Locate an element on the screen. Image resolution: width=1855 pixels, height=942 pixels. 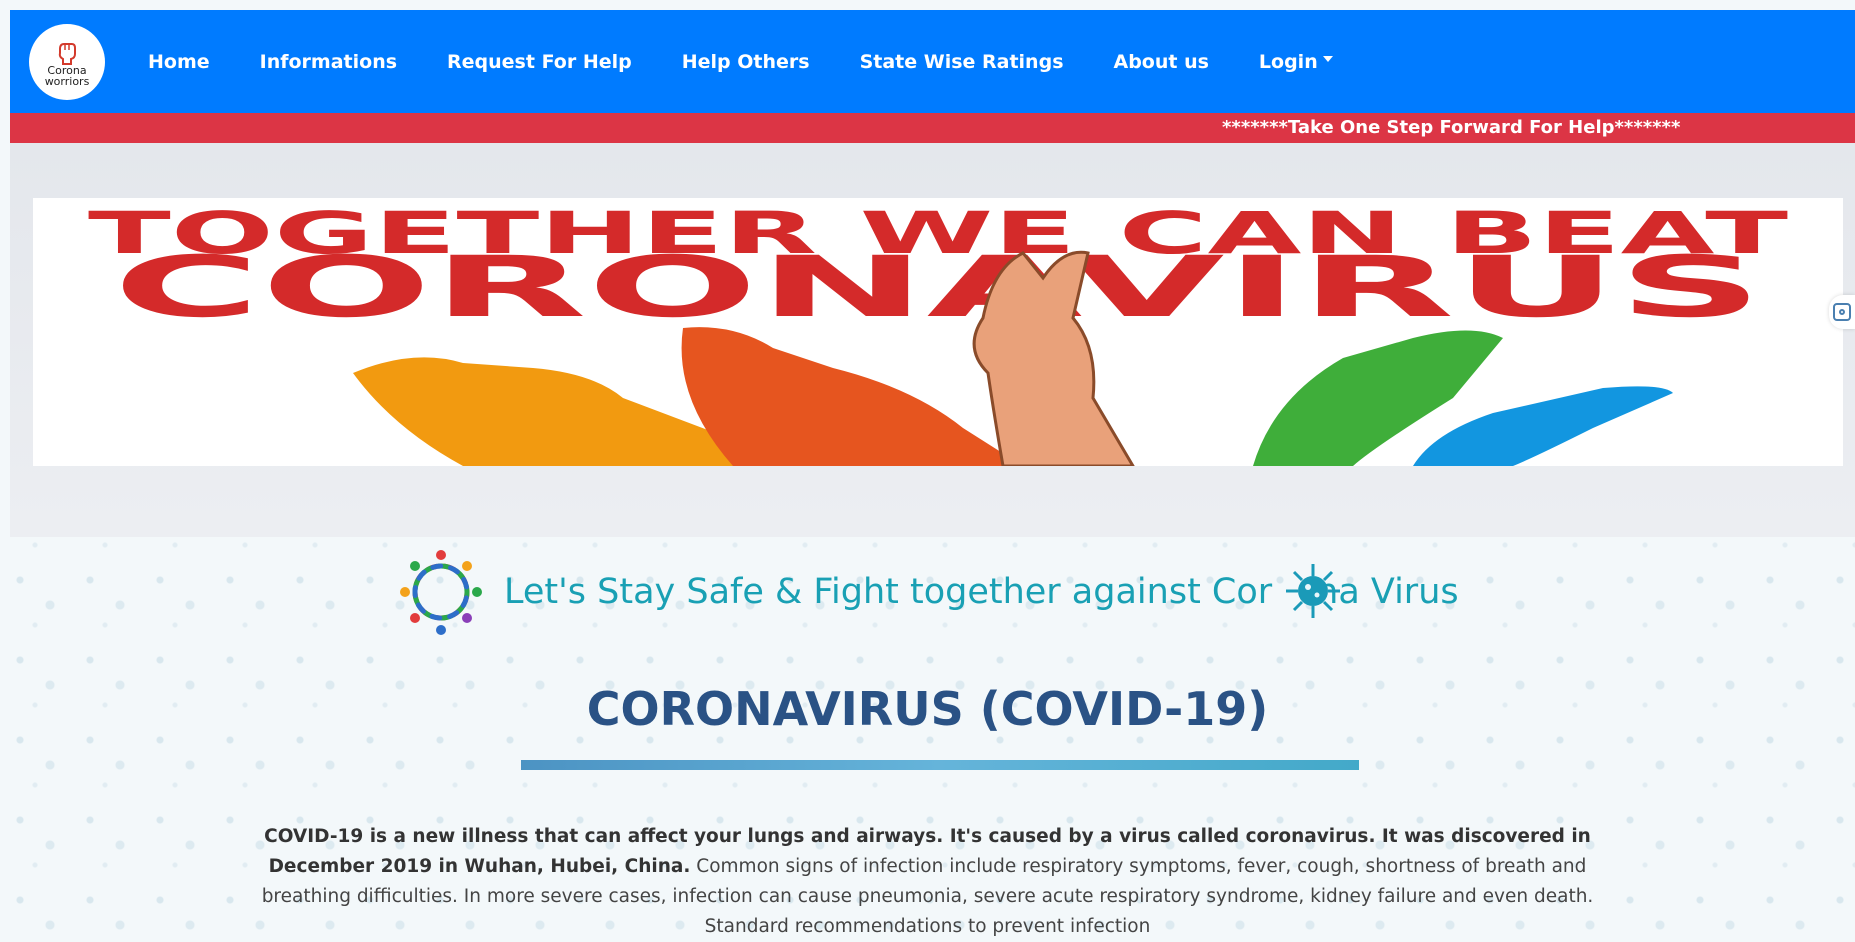
brand-logo: Corona worriors is located at coordinates (67, 61).